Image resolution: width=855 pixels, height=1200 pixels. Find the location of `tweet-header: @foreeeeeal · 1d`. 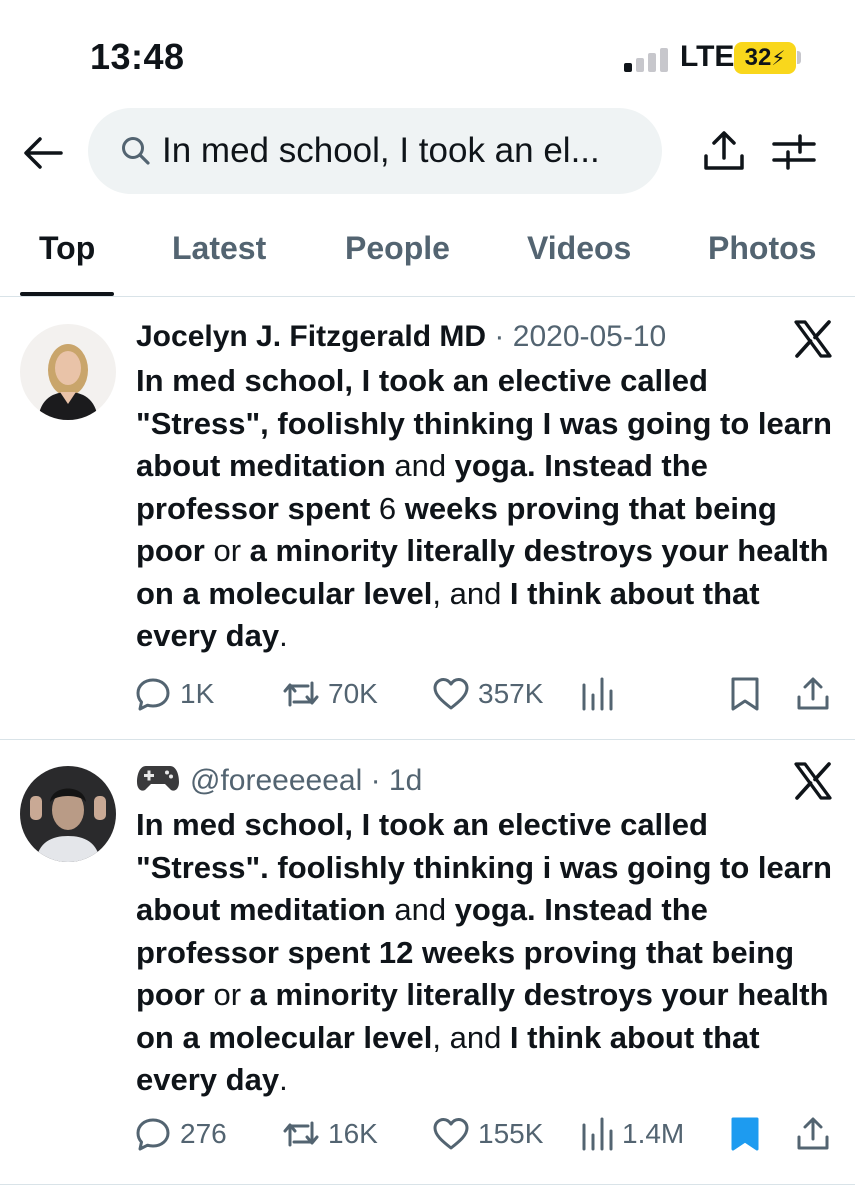

tweet-header: @foreeeeeal · 1d is located at coordinates (279, 780).